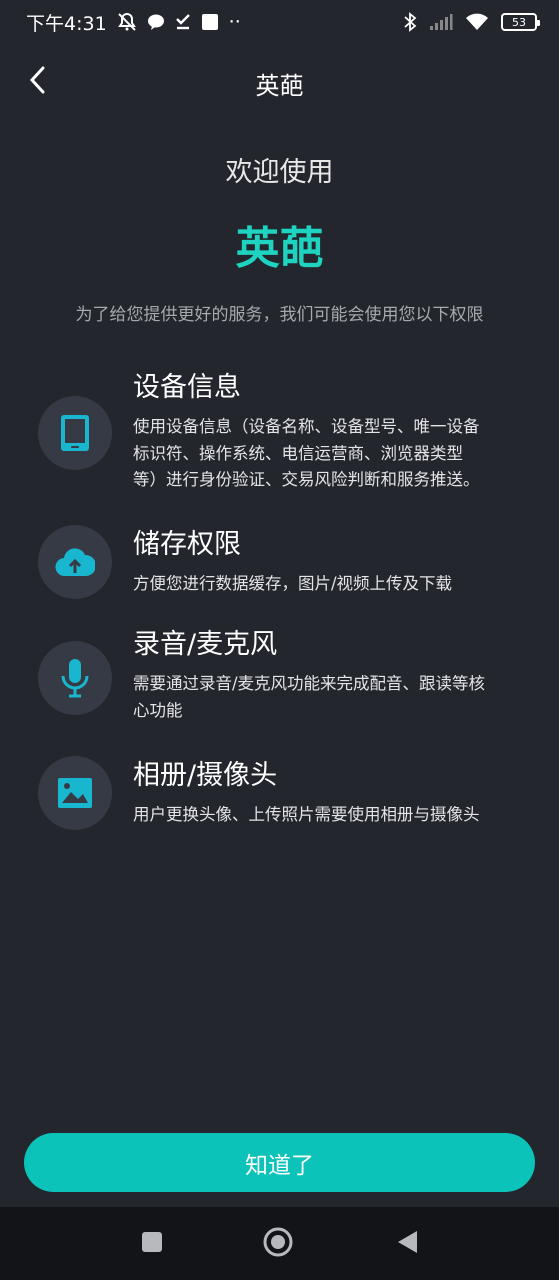 Image resolution: width=559 pixels, height=1280 pixels. I want to click on permission-title: 相册/摄像头, so click(205, 775).